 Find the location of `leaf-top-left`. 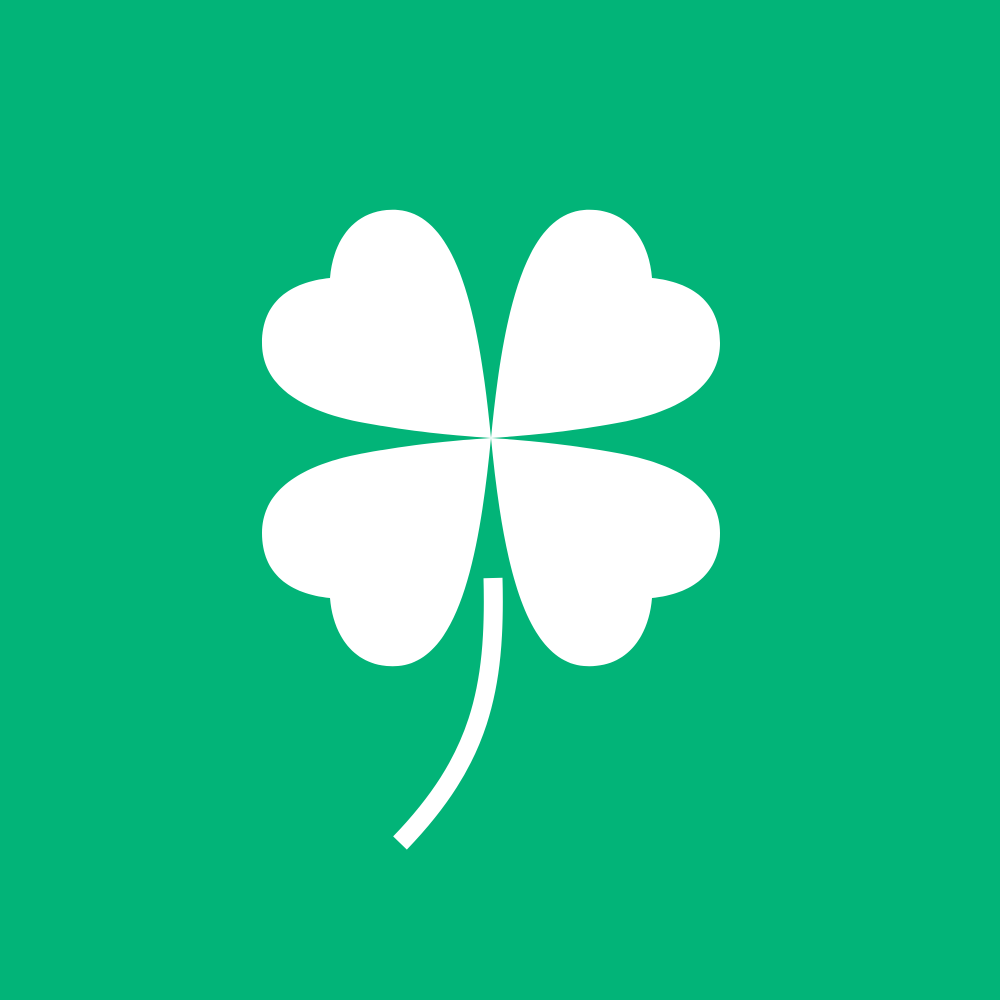

leaf-top-left is located at coordinates (376, 323).